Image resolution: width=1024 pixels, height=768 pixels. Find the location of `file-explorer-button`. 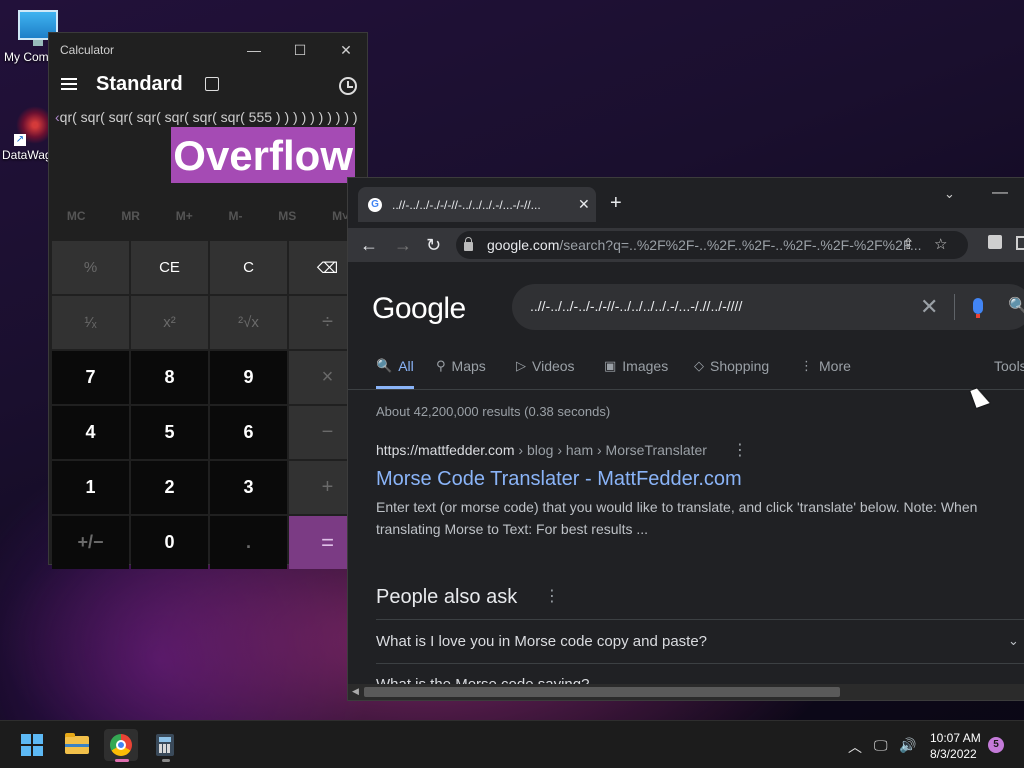

file-explorer-button is located at coordinates (77, 745).